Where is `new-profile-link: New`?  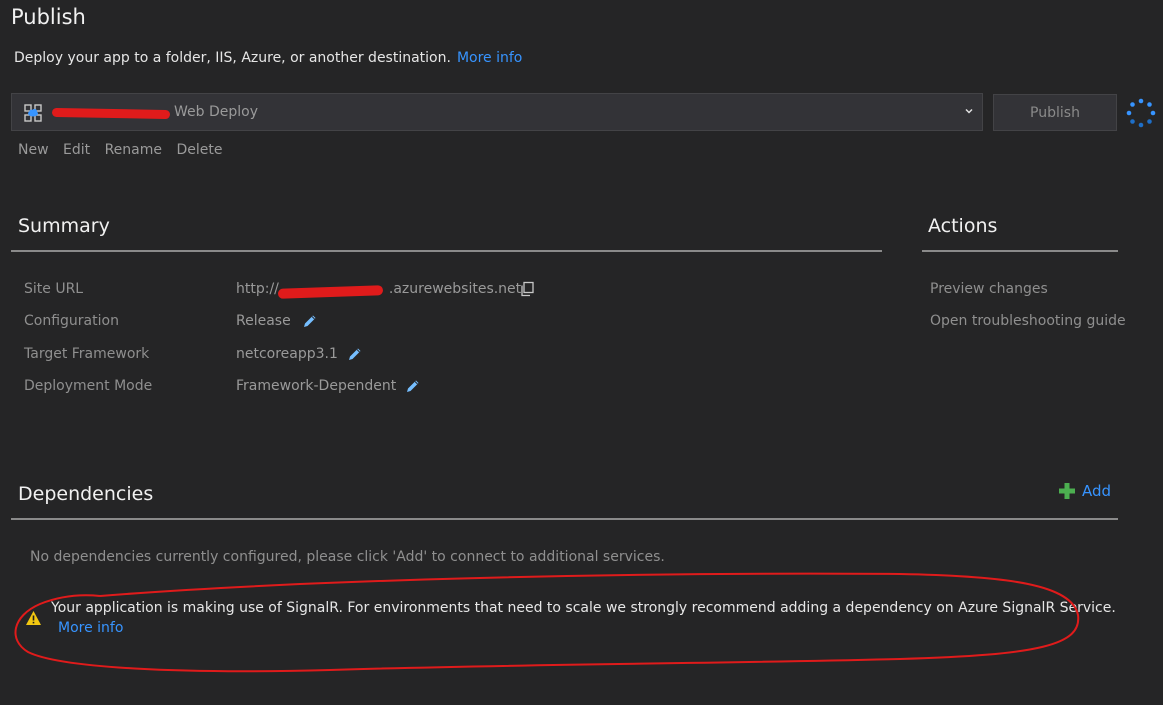
new-profile-link: New is located at coordinates (33, 150).